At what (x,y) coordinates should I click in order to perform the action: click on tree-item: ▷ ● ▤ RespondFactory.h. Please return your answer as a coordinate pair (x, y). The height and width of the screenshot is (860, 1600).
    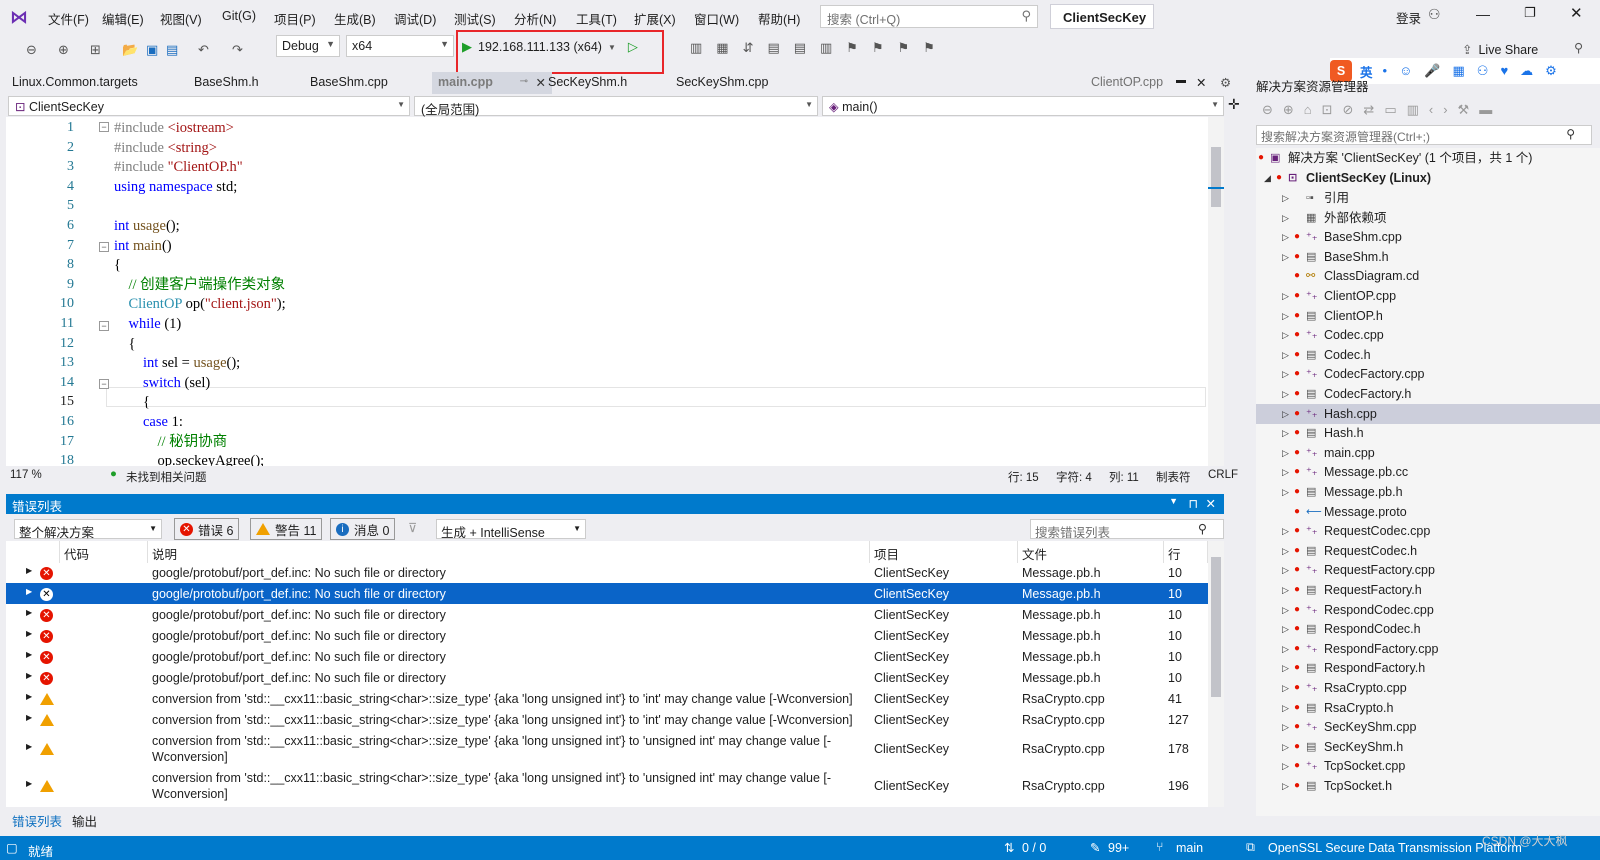
    Looking at the image, I should click on (1428, 668).